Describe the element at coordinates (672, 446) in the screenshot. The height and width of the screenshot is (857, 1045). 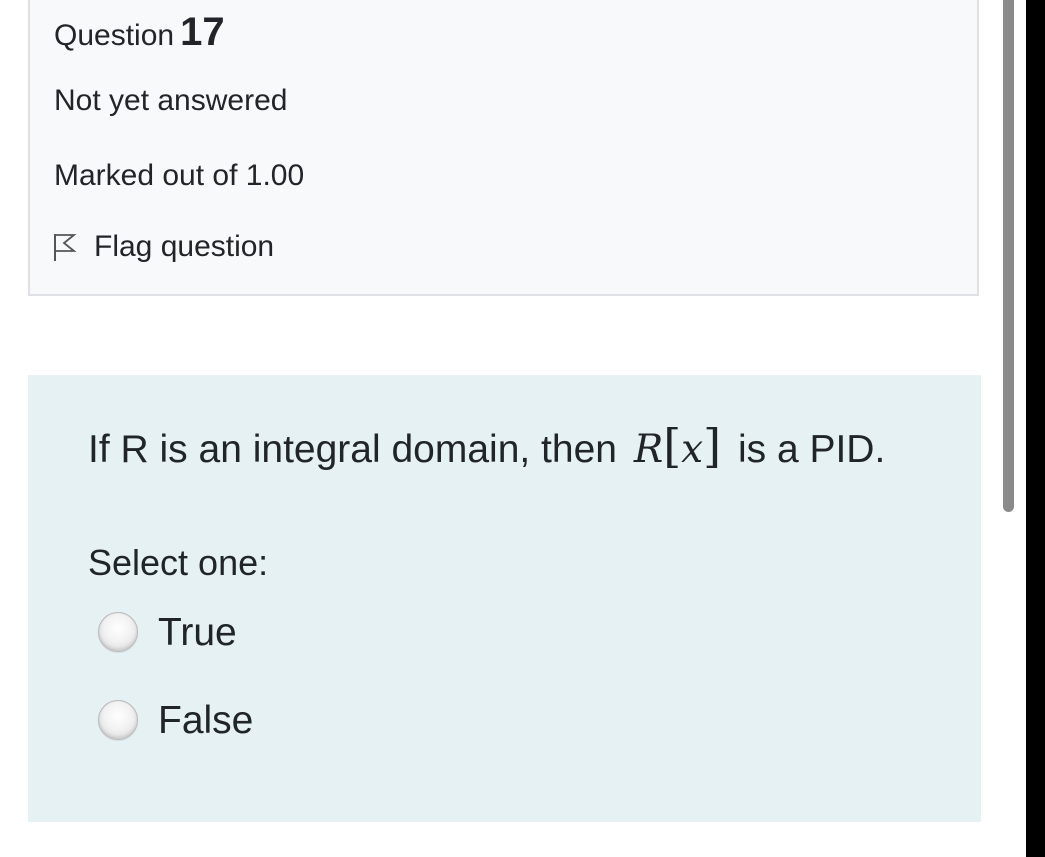
I see `math-open-bracket: [` at that location.